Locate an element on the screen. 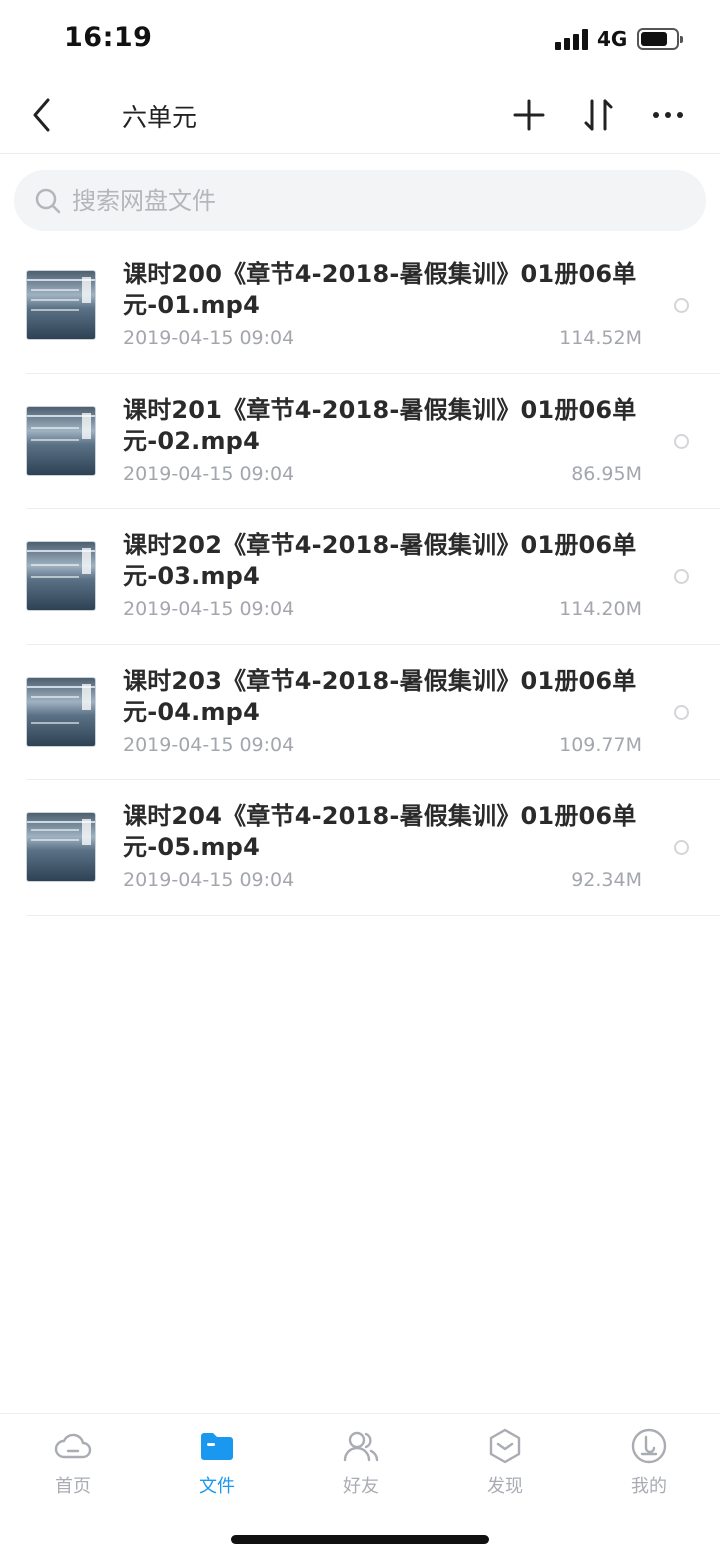 The width and height of the screenshot is (720, 1558). discover-icon is located at coordinates (505, 1446).